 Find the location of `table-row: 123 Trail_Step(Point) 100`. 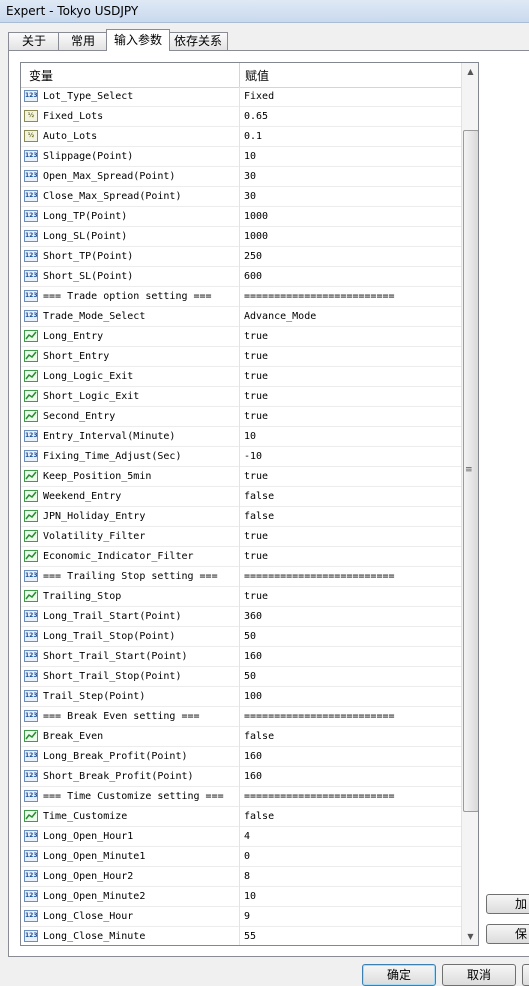

table-row: 123 Trail_Step(Point) 100 is located at coordinates (241, 697).